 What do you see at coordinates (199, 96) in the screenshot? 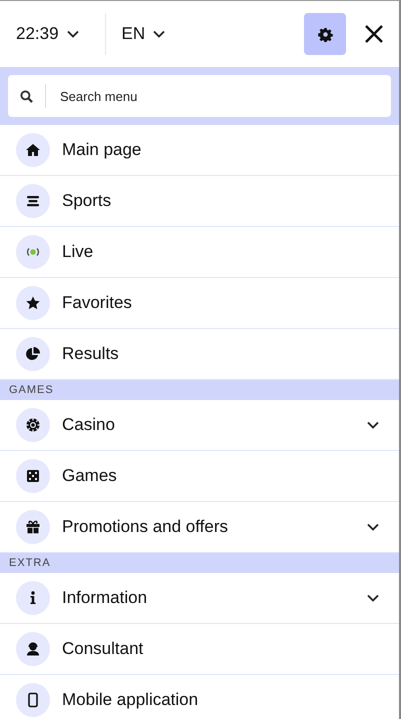
I see `search-field: Search menu` at bounding box center [199, 96].